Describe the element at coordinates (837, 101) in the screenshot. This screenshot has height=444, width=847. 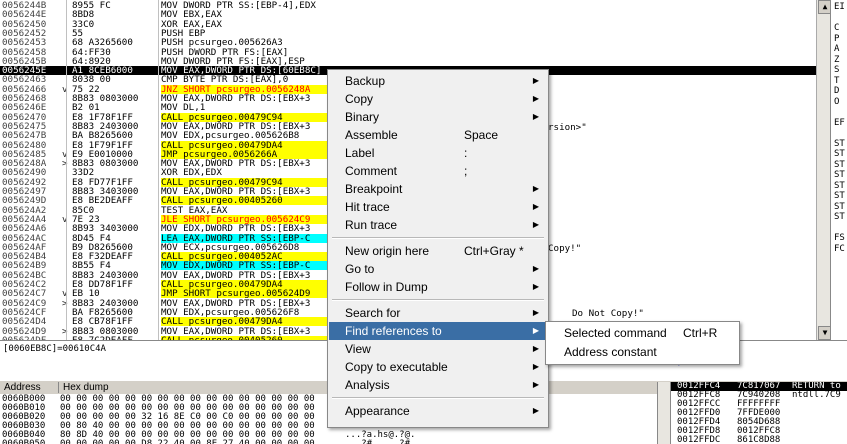
I see `register-label: O` at that location.